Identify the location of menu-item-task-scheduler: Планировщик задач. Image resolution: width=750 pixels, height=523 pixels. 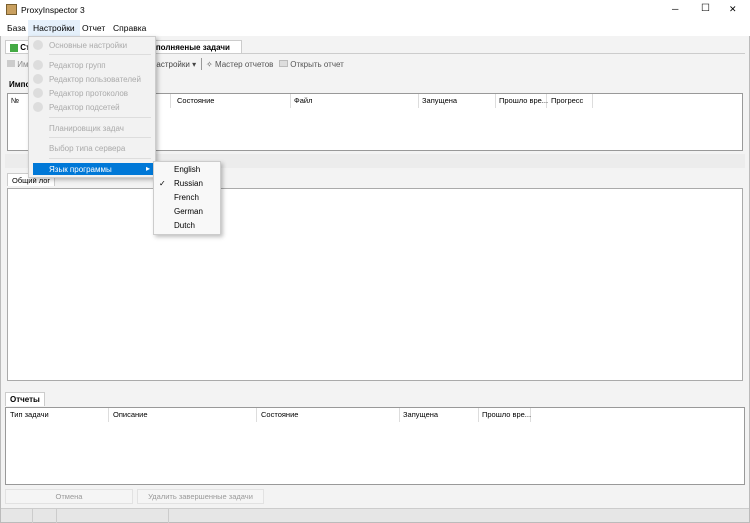
(86, 128).